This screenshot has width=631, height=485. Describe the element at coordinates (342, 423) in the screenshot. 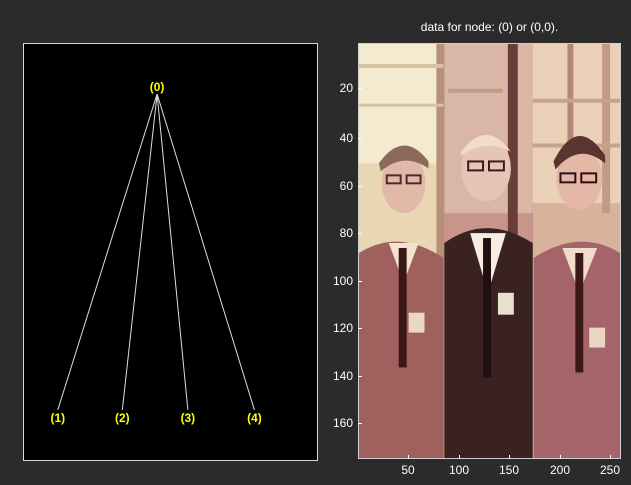

I see `y-tick-label: 160` at that location.